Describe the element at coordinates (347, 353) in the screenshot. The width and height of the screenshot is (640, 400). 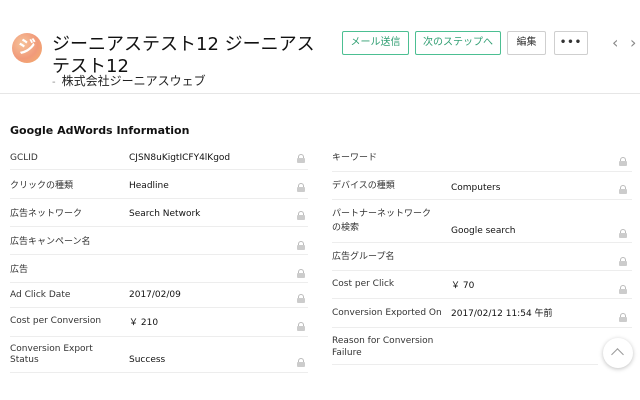
I see `field-label-line2: Failure` at that location.